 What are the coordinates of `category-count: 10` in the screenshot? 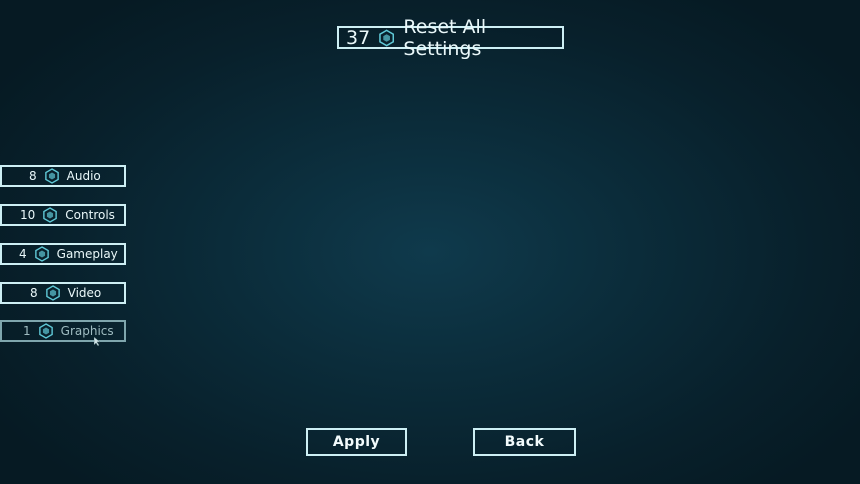 It's located at (28, 215).